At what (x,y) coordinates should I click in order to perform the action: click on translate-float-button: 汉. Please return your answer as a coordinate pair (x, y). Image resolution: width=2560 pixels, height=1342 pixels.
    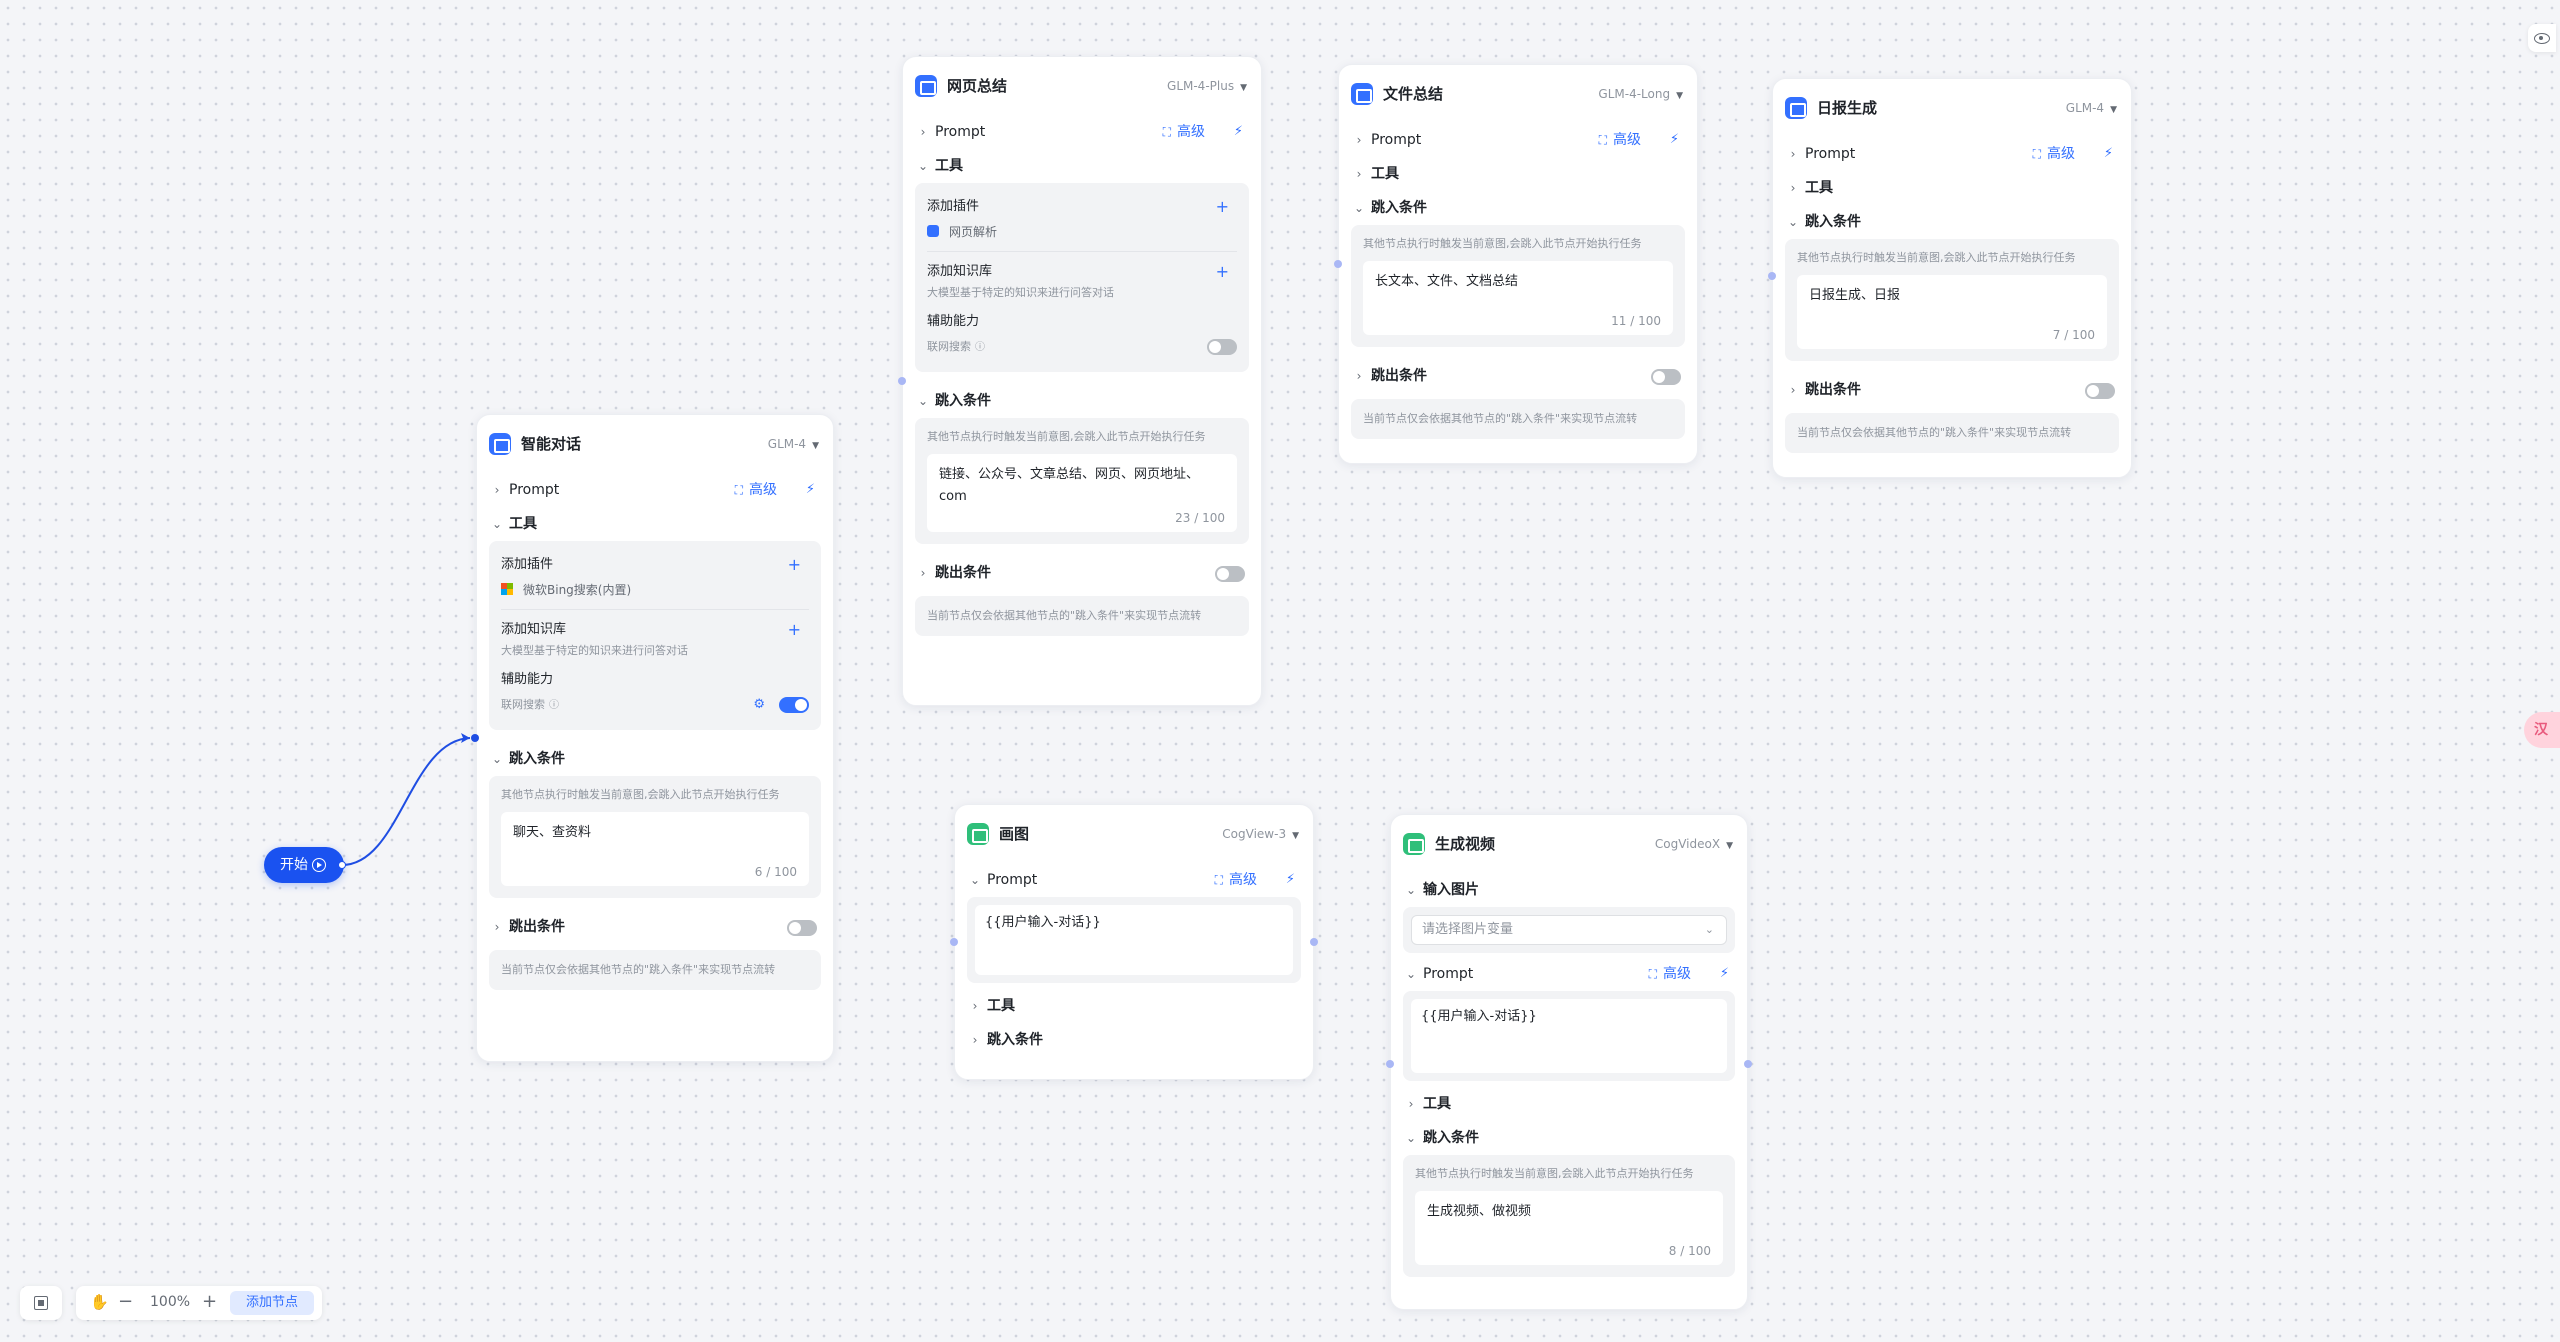
    Looking at the image, I should click on (2542, 730).